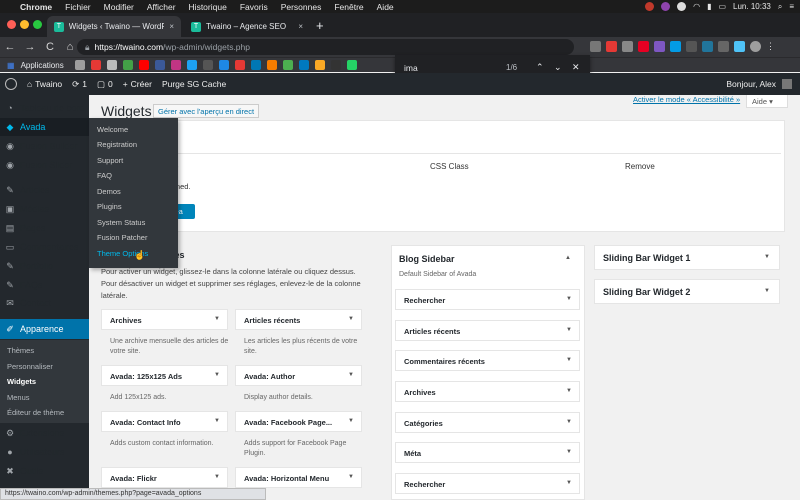  What do you see at coordinates (687, 291) in the screenshot?
I see `sliding-bar-widget-2: Sliding Bar Widget 2 ▼` at bounding box center [687, 291].